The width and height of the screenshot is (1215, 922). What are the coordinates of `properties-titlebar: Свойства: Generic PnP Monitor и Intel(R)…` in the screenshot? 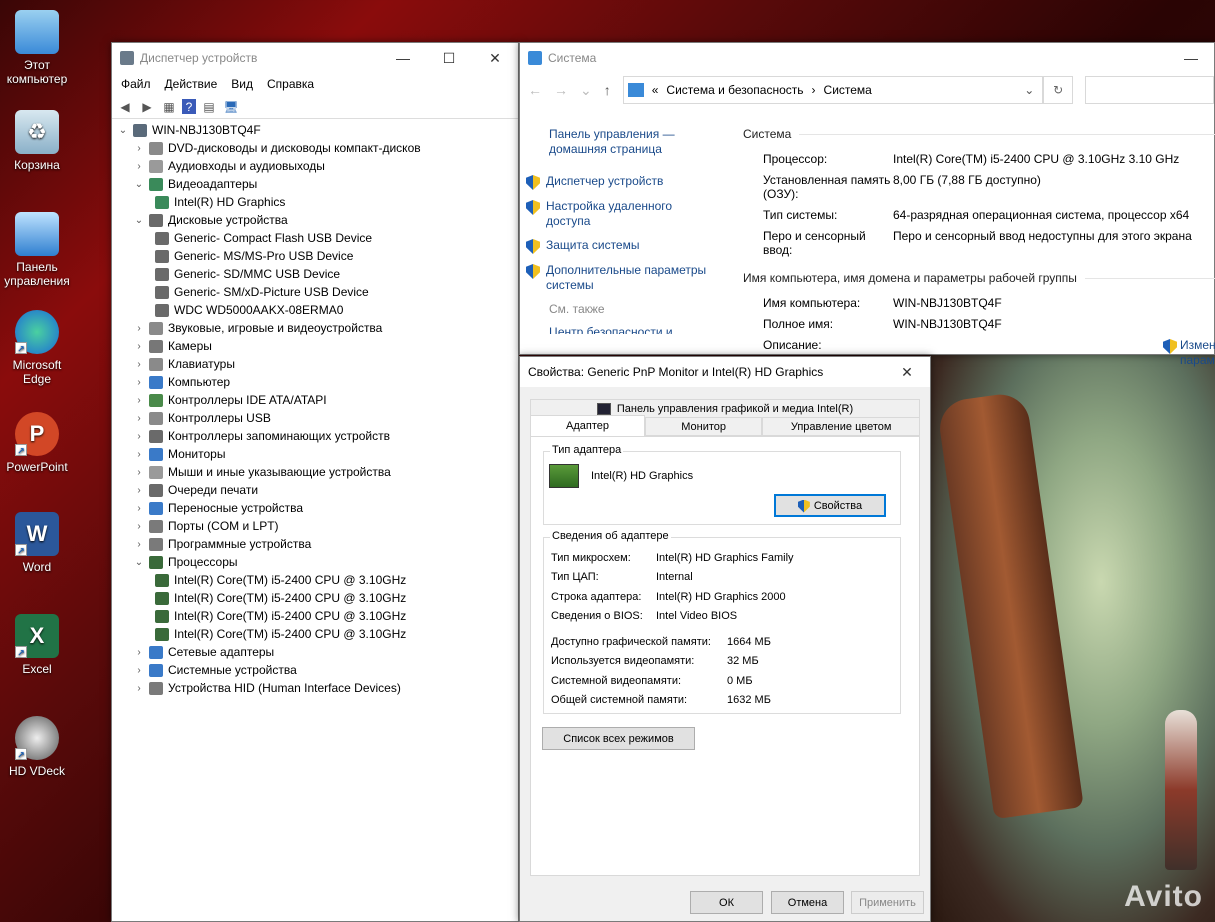 It's located at (725, 372).